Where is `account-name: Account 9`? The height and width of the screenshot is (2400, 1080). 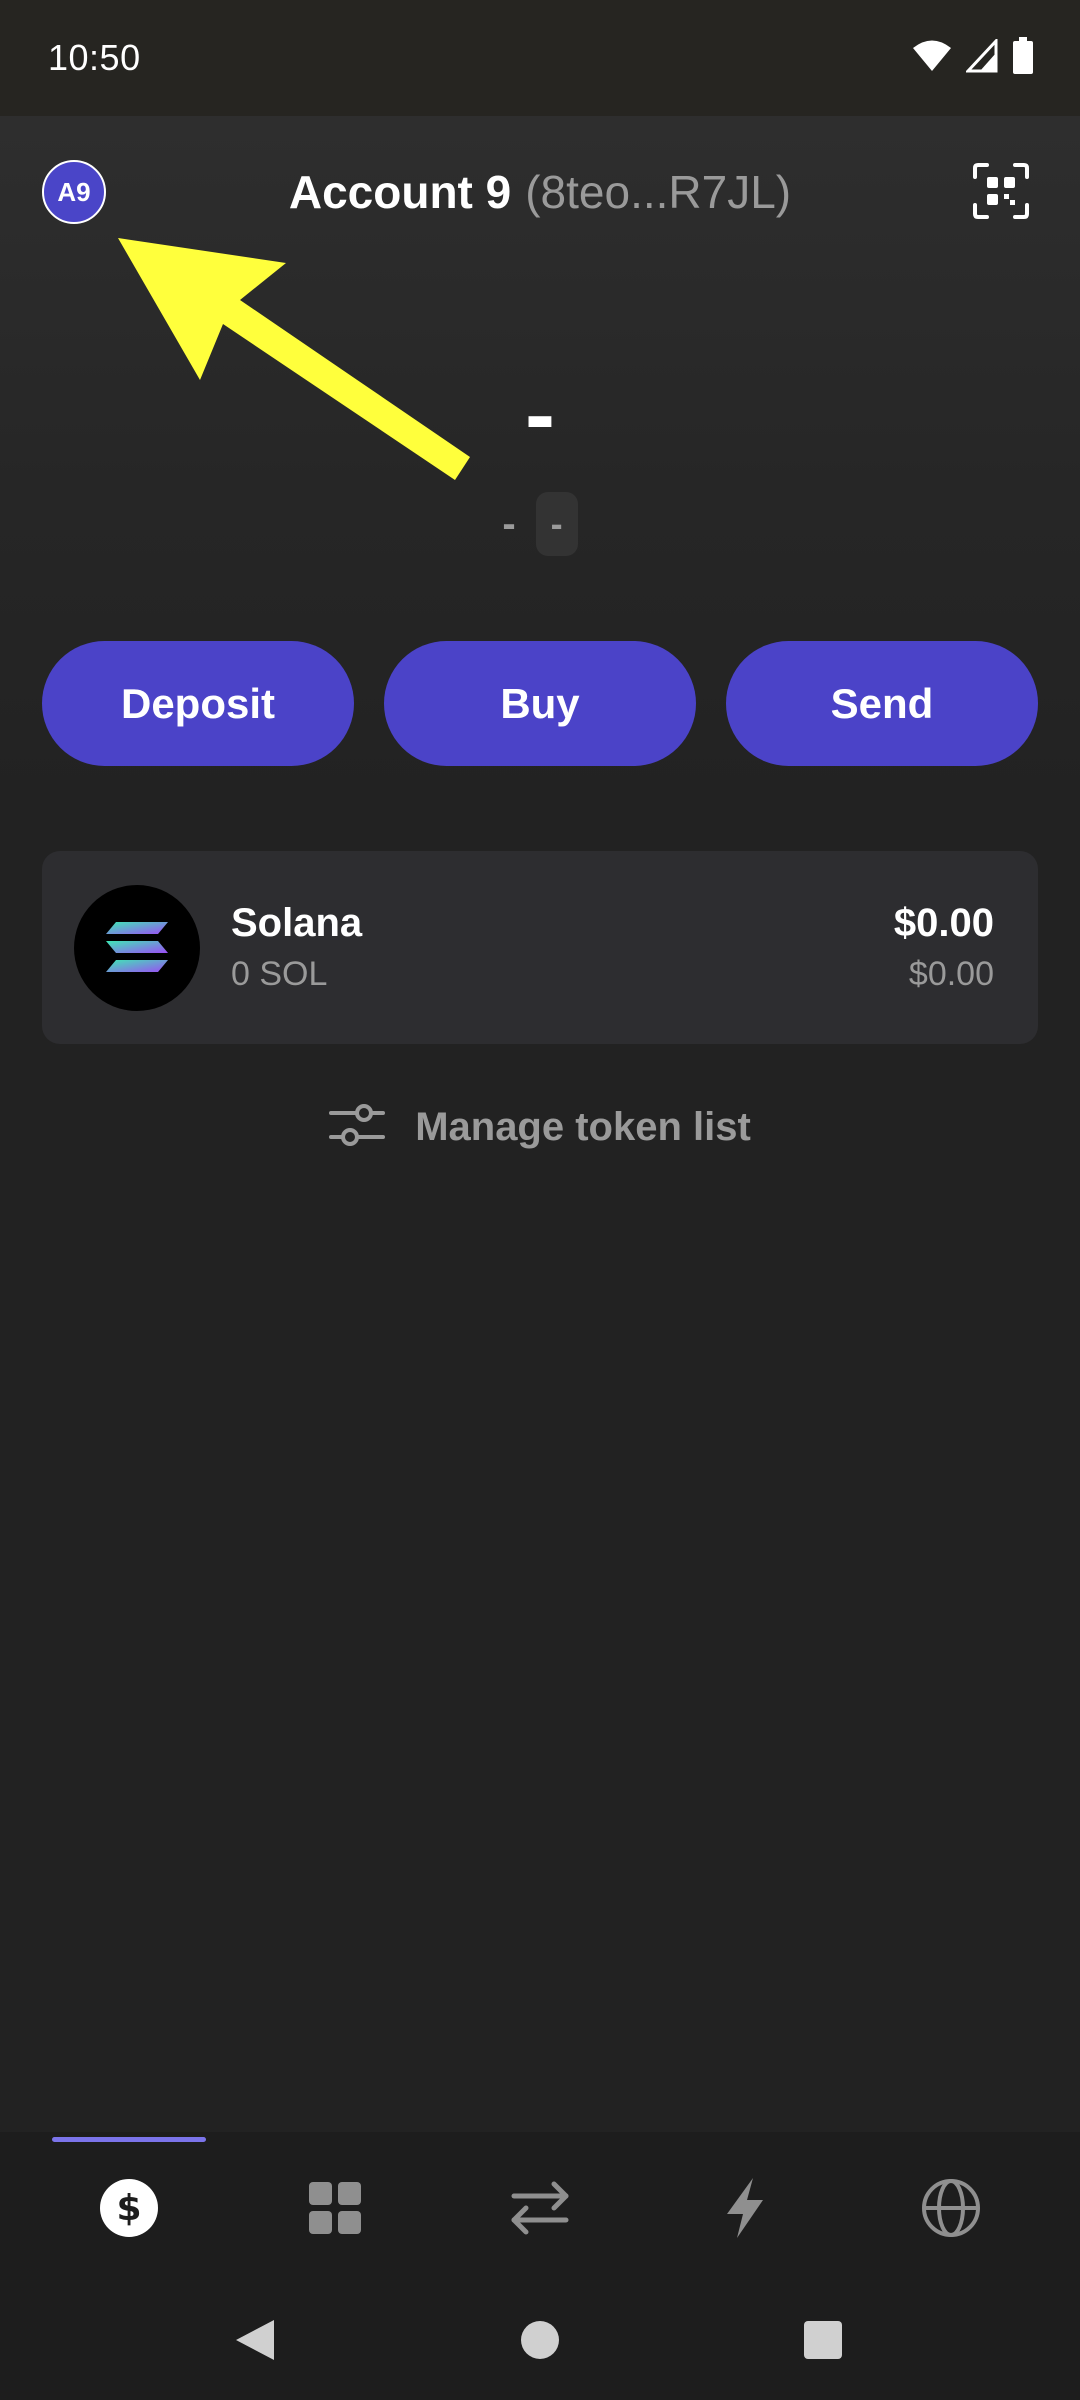
account-name: Account 9 is located at coordinates (400, 192).